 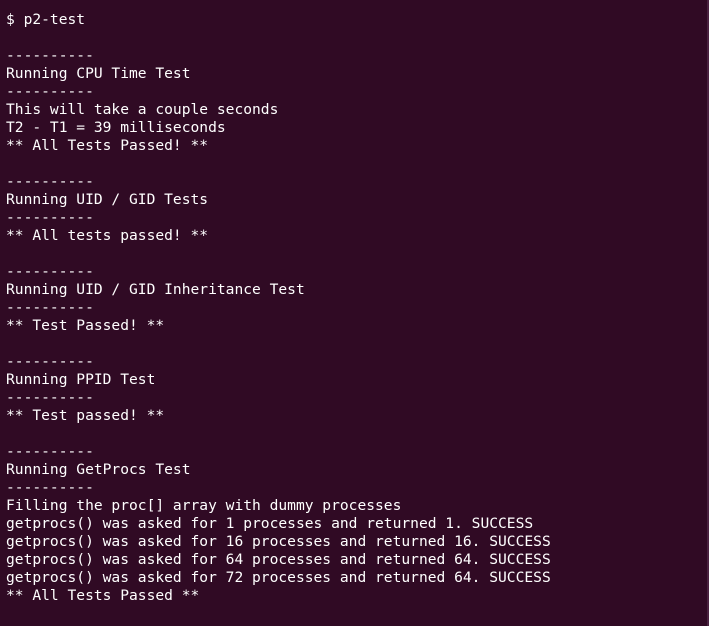 What do you see at coordinates (155, 289) in the screenshot?
I see `inheritance-test-heading: Running UID / GID Inheritance Test` at bounding box center [155, 289].